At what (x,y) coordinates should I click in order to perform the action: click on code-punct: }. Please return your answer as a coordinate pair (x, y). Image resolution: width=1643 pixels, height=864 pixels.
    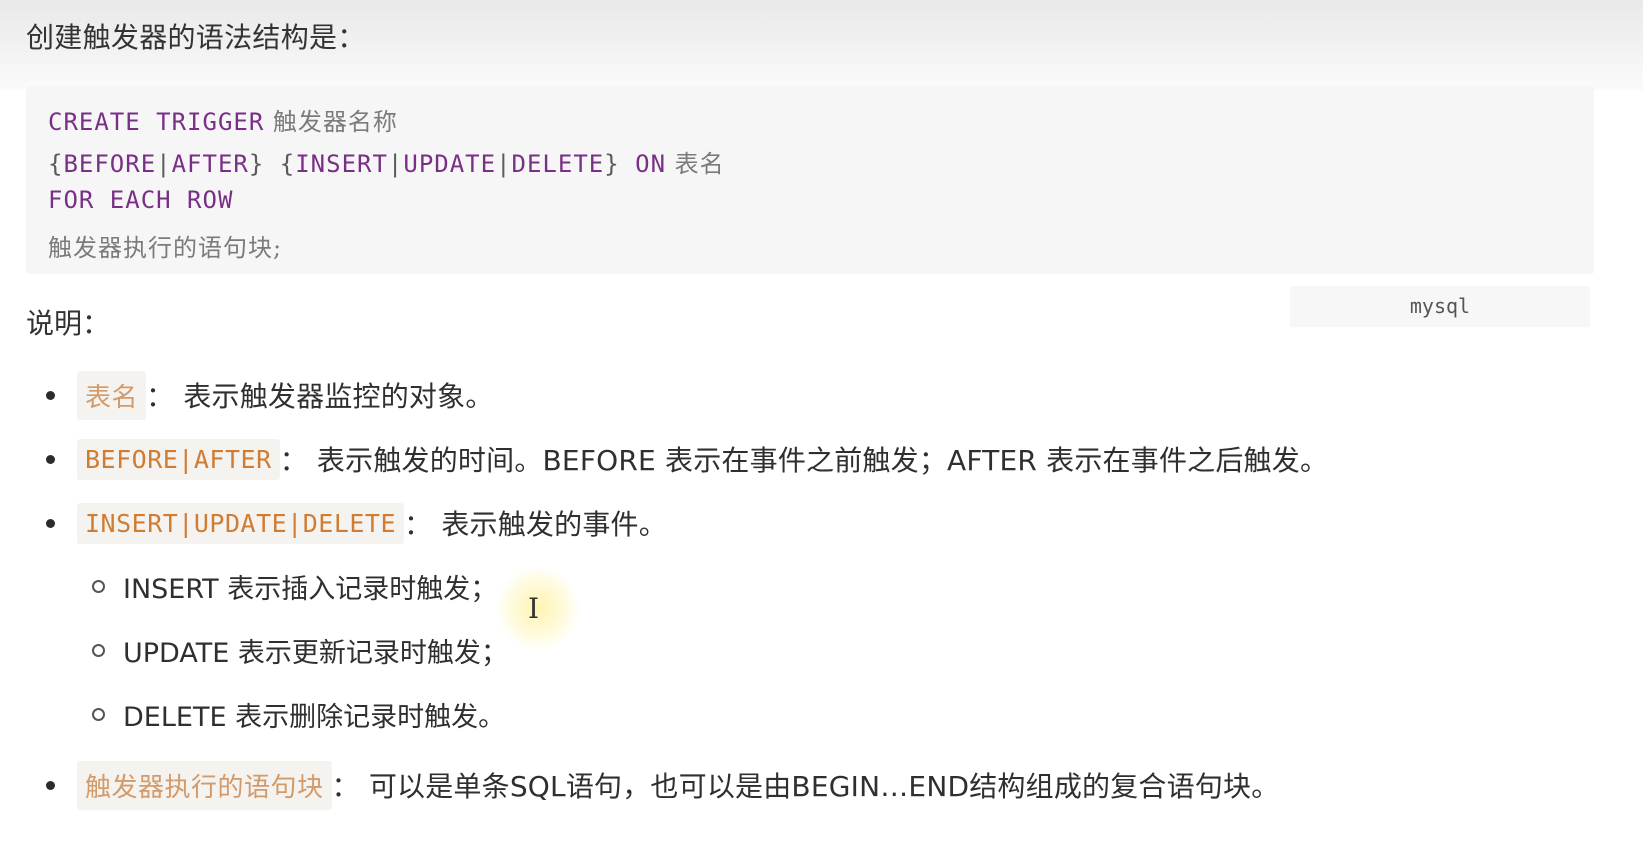
    Looking at the image, I should click on (620, 164).